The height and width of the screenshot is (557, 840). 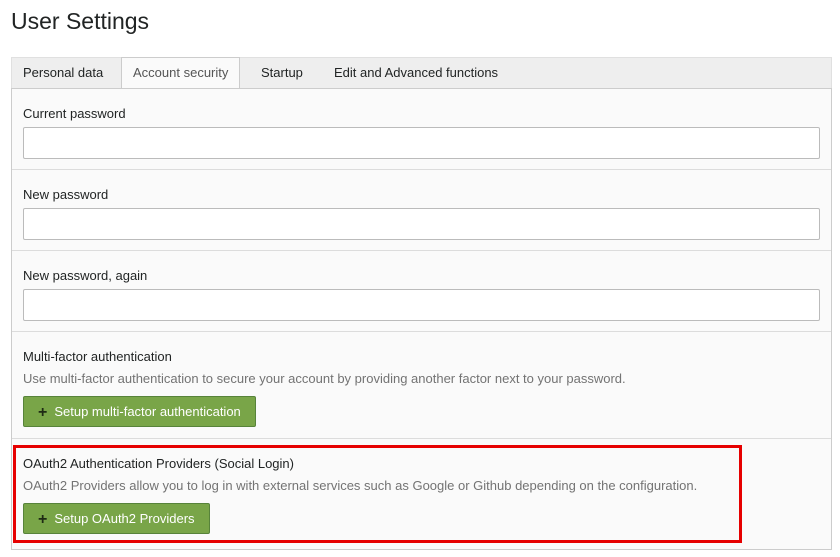 What do you see at coordinates (85, 275) in the screenshot?
I see `new-password-again-label: New password, again` at bounding box center [85, 275].